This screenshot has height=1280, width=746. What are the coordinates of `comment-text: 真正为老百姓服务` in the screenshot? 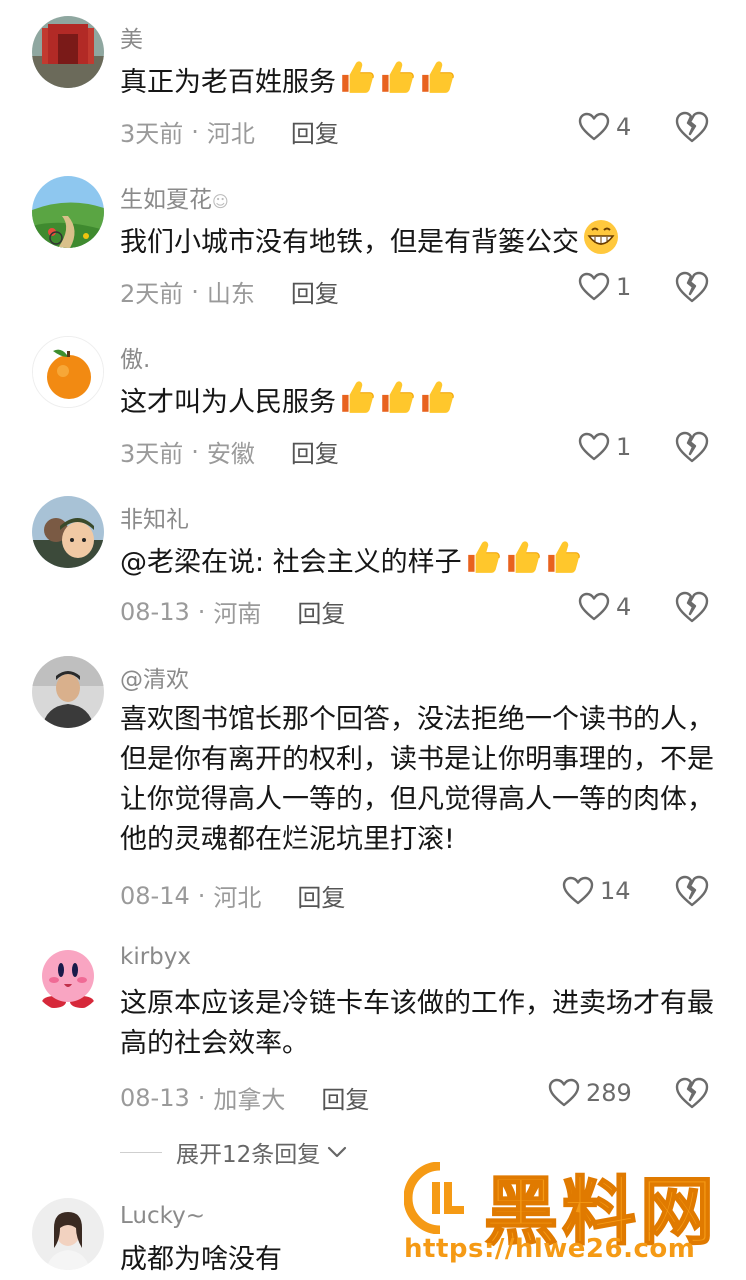 It's located at (420, 83).